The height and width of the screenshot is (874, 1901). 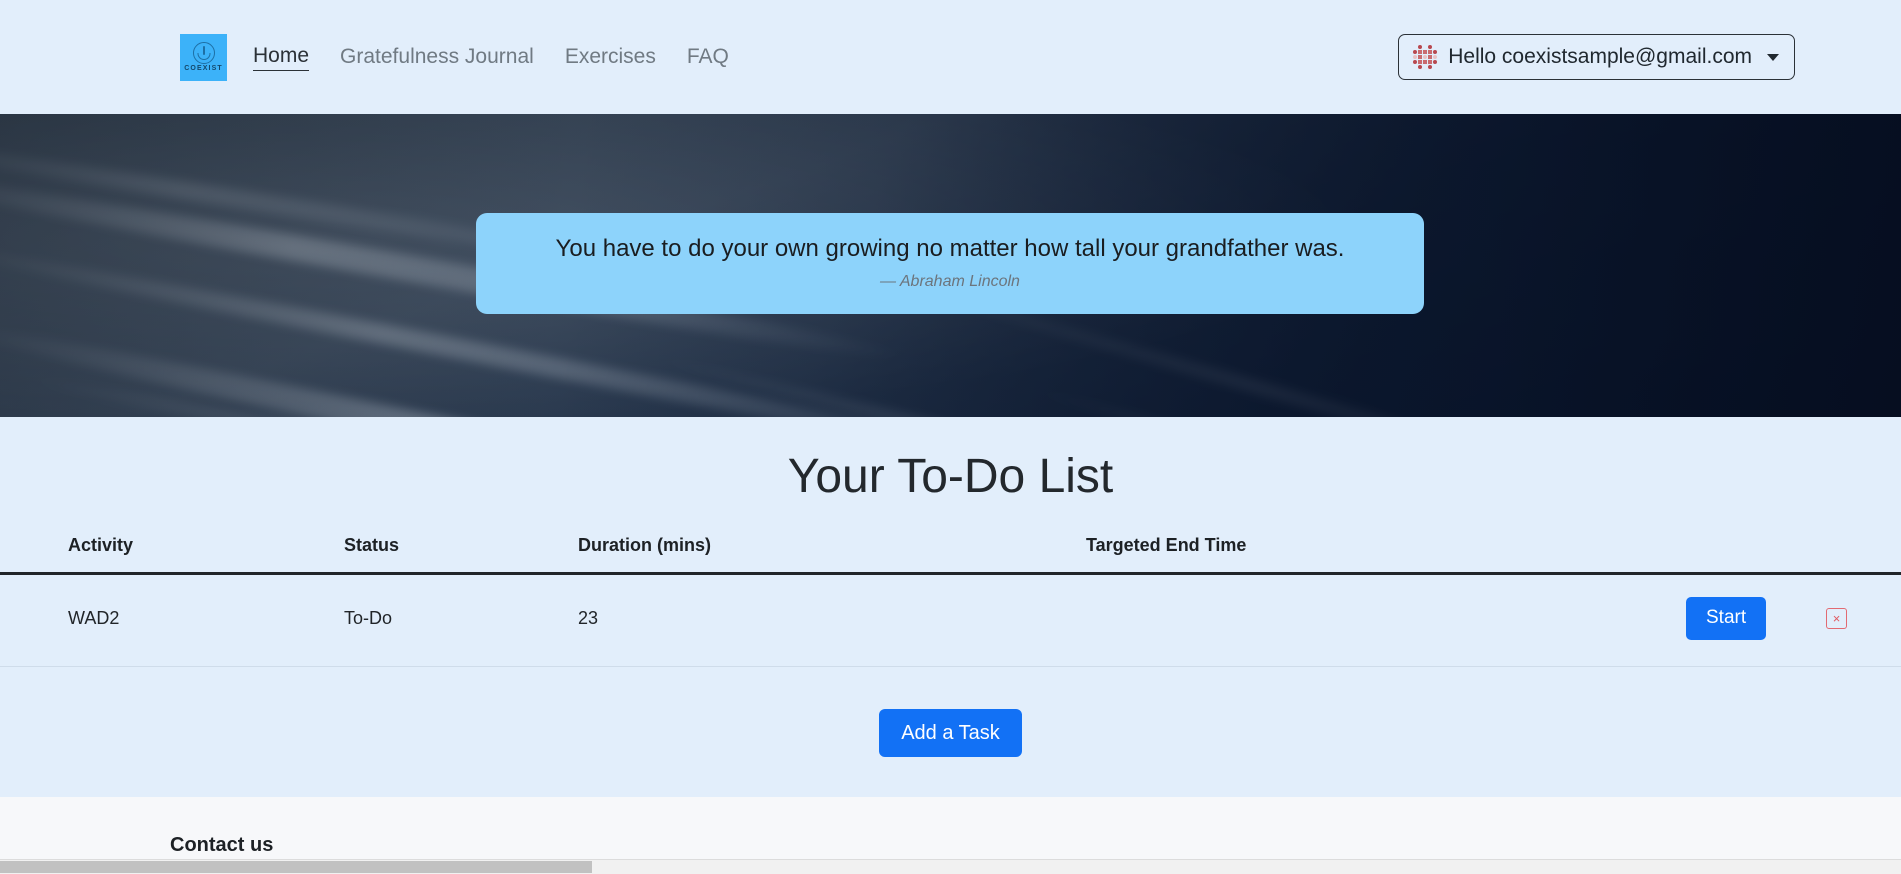 I want to click on column-header-duration: Duration (mins), so click(x=832, y=555).